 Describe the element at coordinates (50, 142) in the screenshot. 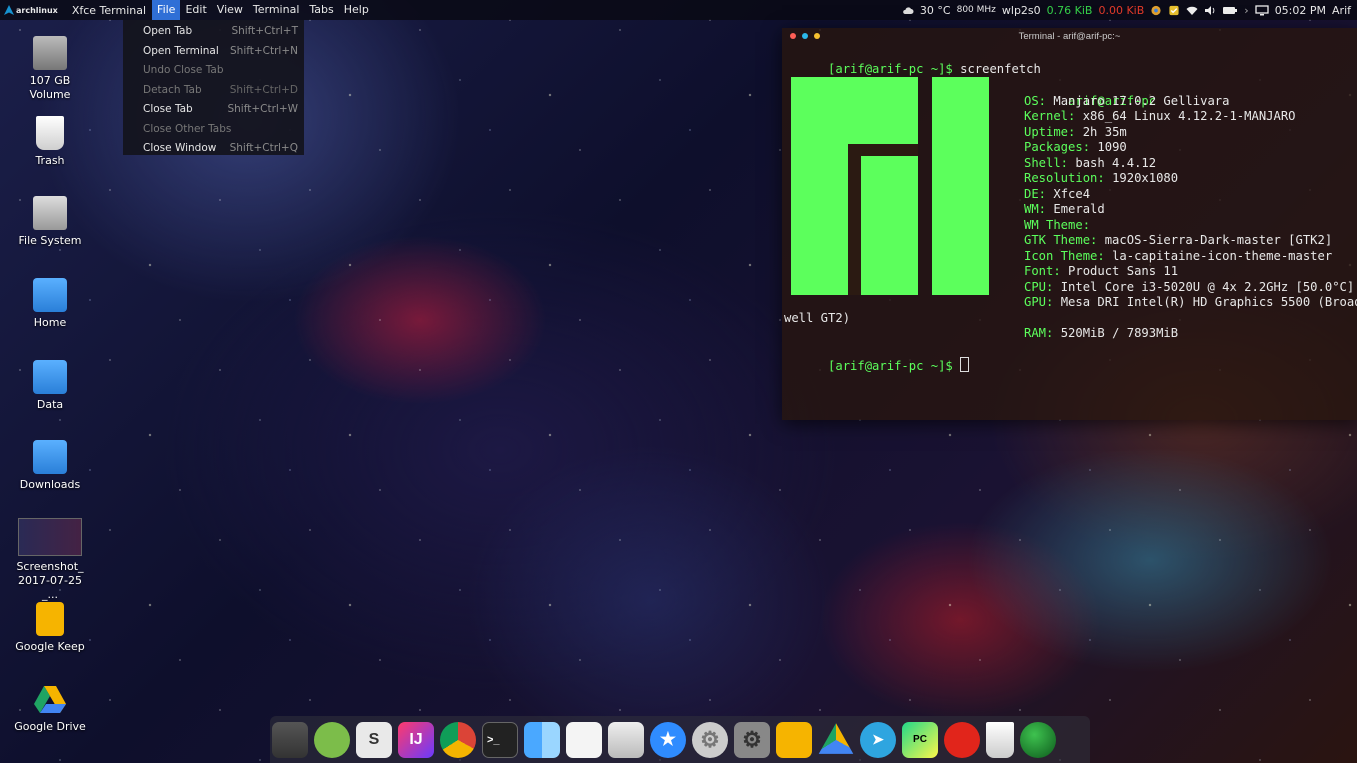

I see `desktop-icon-trash: Trash` at that location.